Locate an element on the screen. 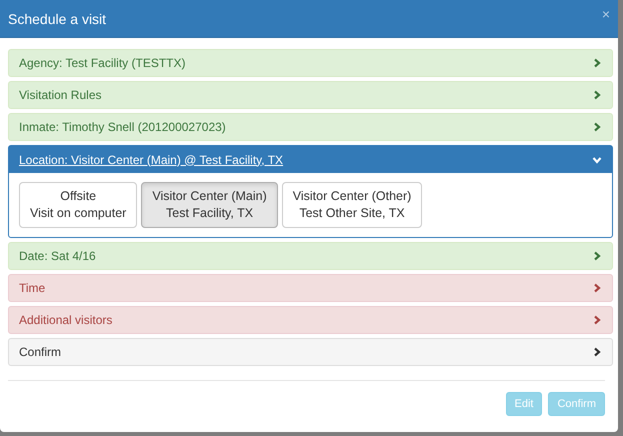 The width and height of the screenshot is (623, 436). dialog-title: Schedule a visit is located at coordinates (57, 18).